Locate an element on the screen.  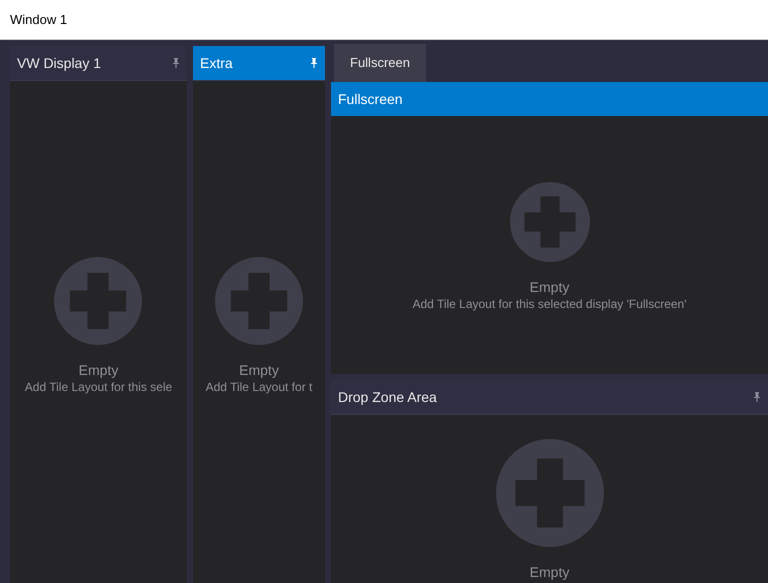
panel-header: Extra is located at coordinates (259, 63).